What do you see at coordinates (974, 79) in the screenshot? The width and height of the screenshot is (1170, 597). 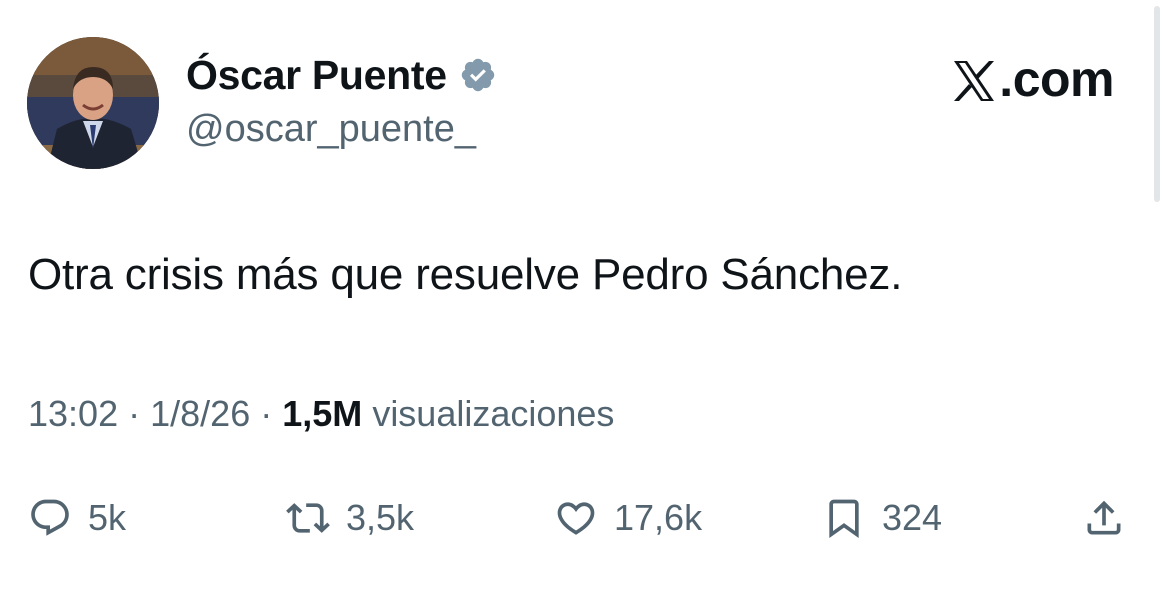 I see `x-logo-icon` at bounding box center [974, 79].